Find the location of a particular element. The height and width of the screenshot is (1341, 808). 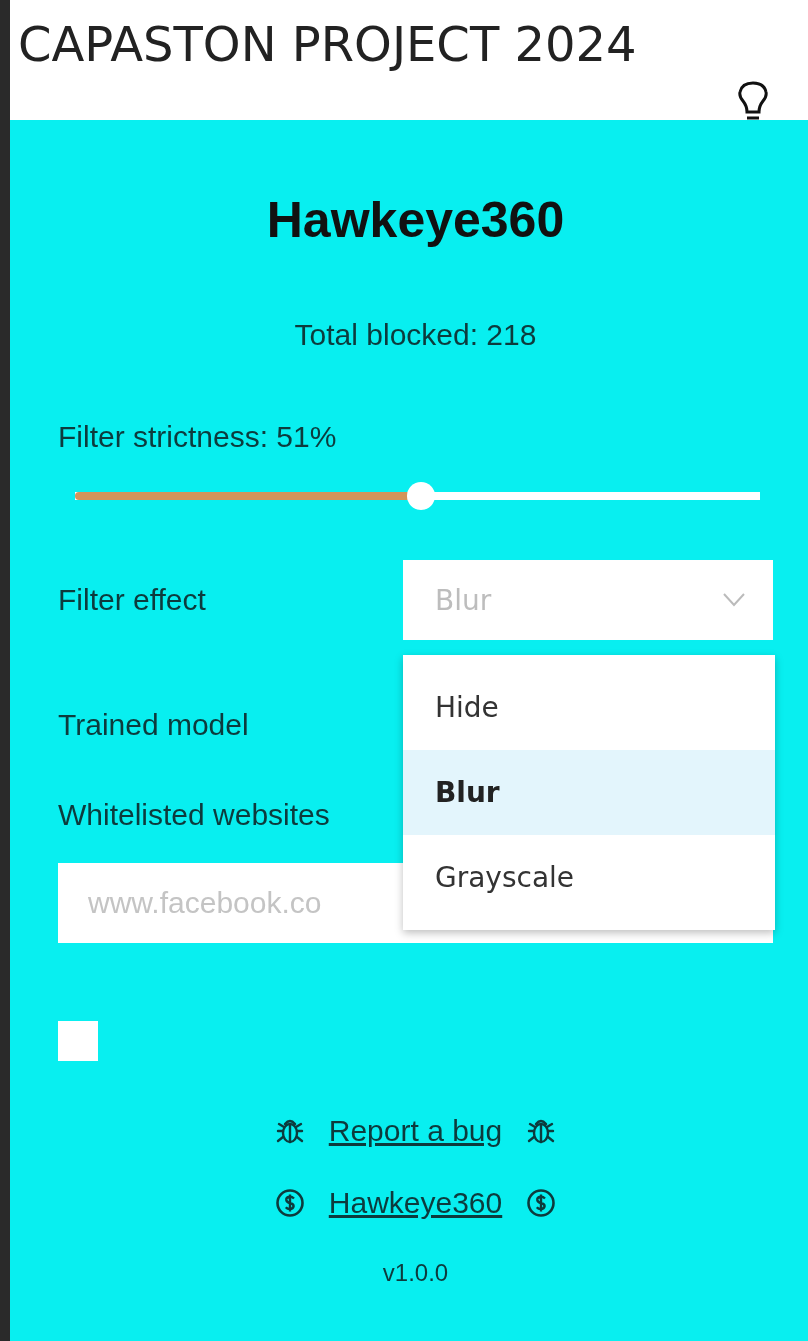

version-text: v1.0.0 is located at coordinates (415, 1273).